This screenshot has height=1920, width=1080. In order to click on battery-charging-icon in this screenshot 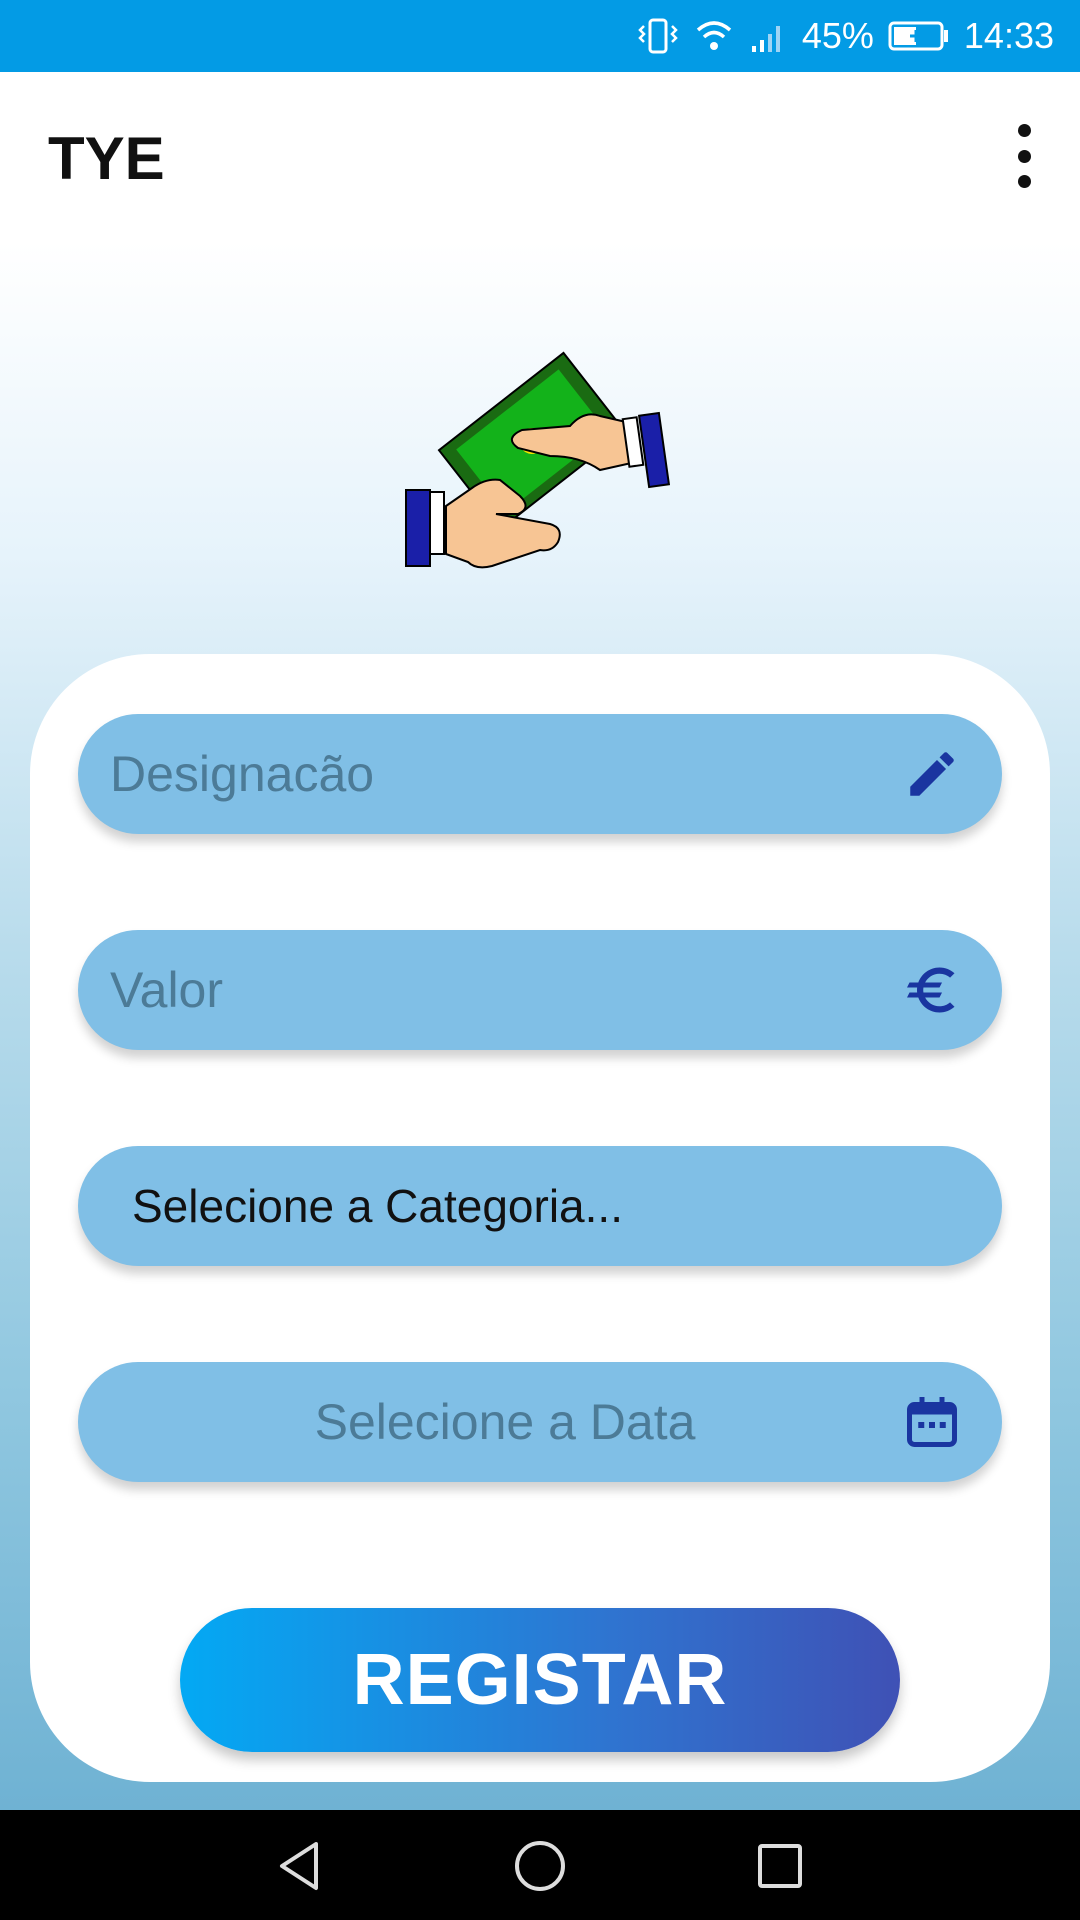, I will do `click(919, 36)`.